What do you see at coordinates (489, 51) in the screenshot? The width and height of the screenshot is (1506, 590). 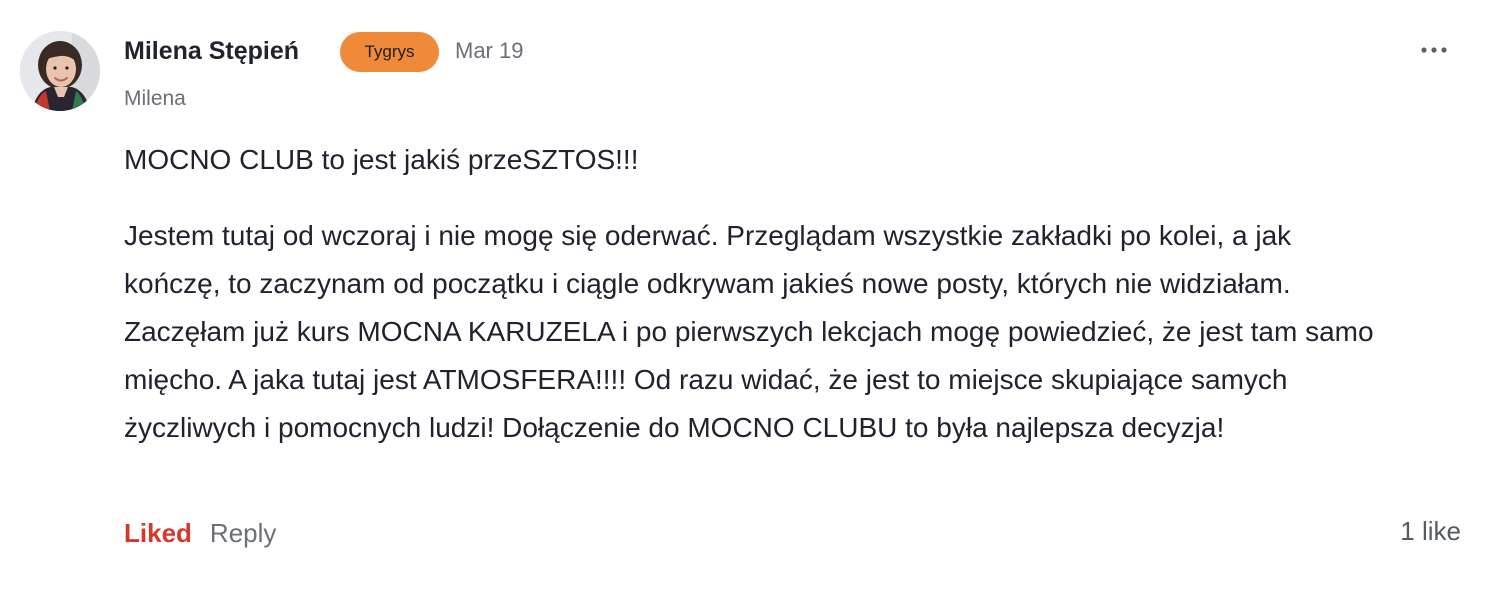 I see `post-date: Mar 19` at bounding box center [489, 51].